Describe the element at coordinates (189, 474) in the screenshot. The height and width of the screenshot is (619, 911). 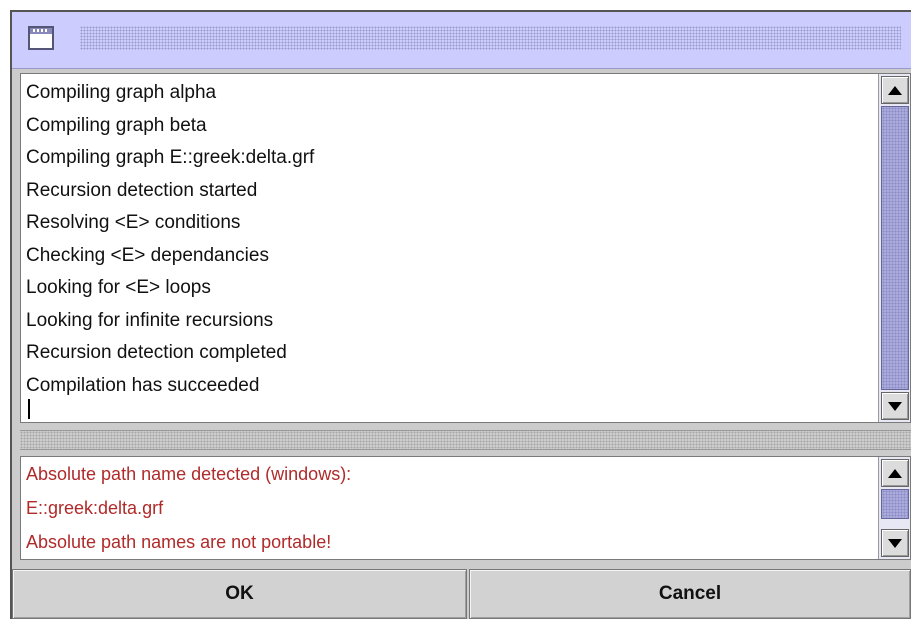
I see `error-line: Absolute path name detected (windows):` at that location.